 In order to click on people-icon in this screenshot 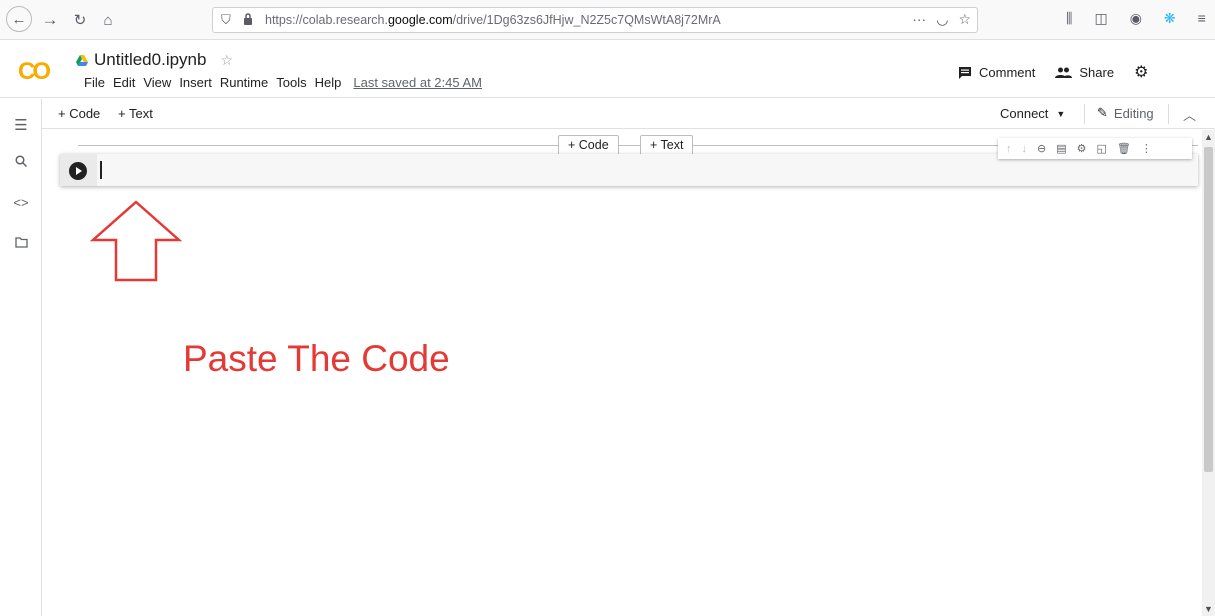, I will do `click(1064, 72)`.